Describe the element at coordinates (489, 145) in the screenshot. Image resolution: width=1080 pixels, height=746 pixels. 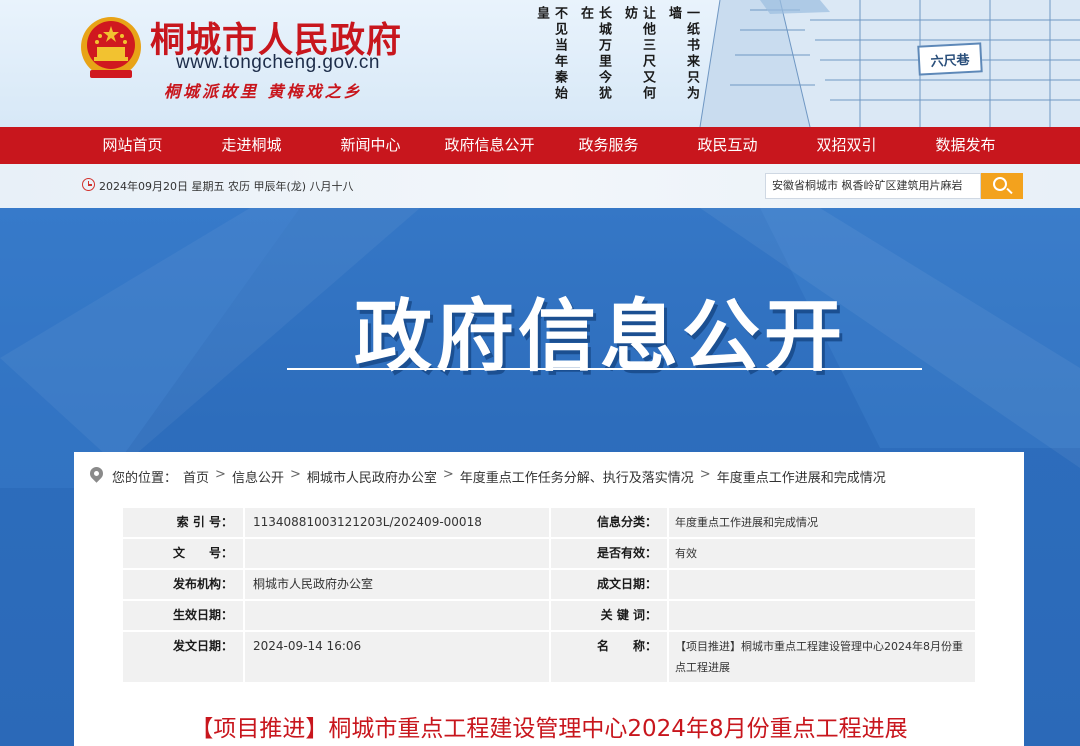
I see `nav-item-info-disclosure: 政府信息公开` at that location.